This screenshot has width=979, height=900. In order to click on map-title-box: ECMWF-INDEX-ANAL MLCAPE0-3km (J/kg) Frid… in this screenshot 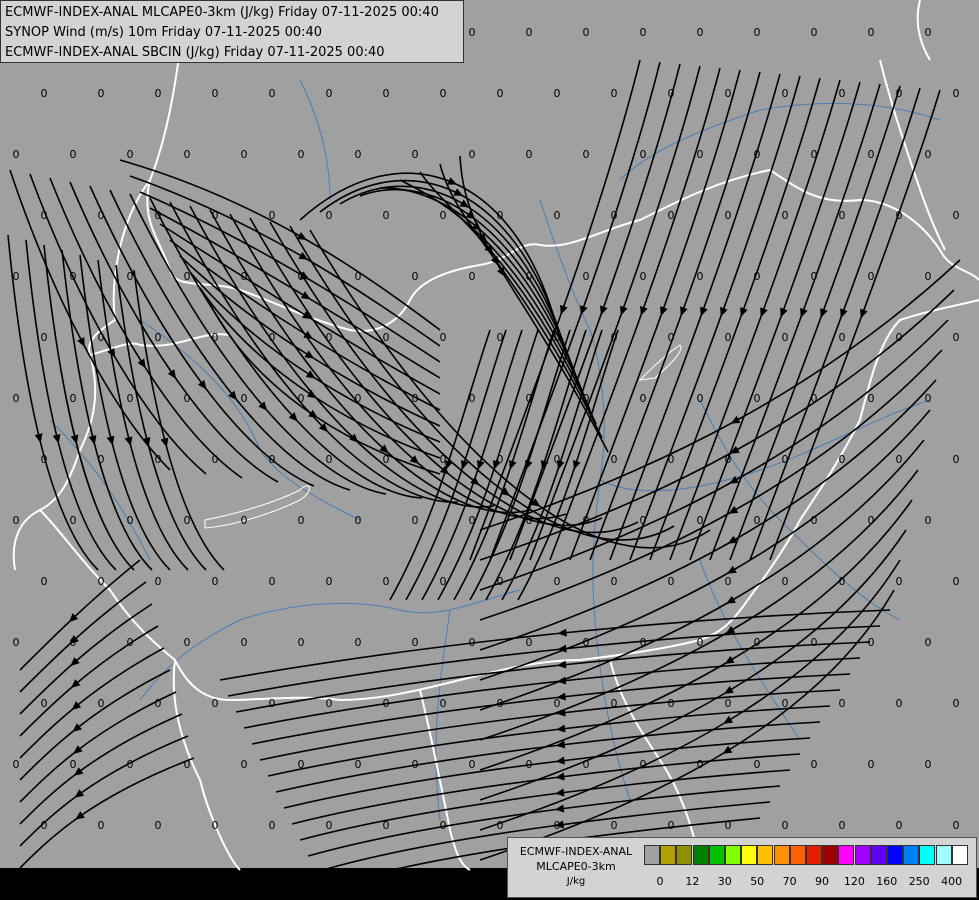, I will do `click(232, 31)`.